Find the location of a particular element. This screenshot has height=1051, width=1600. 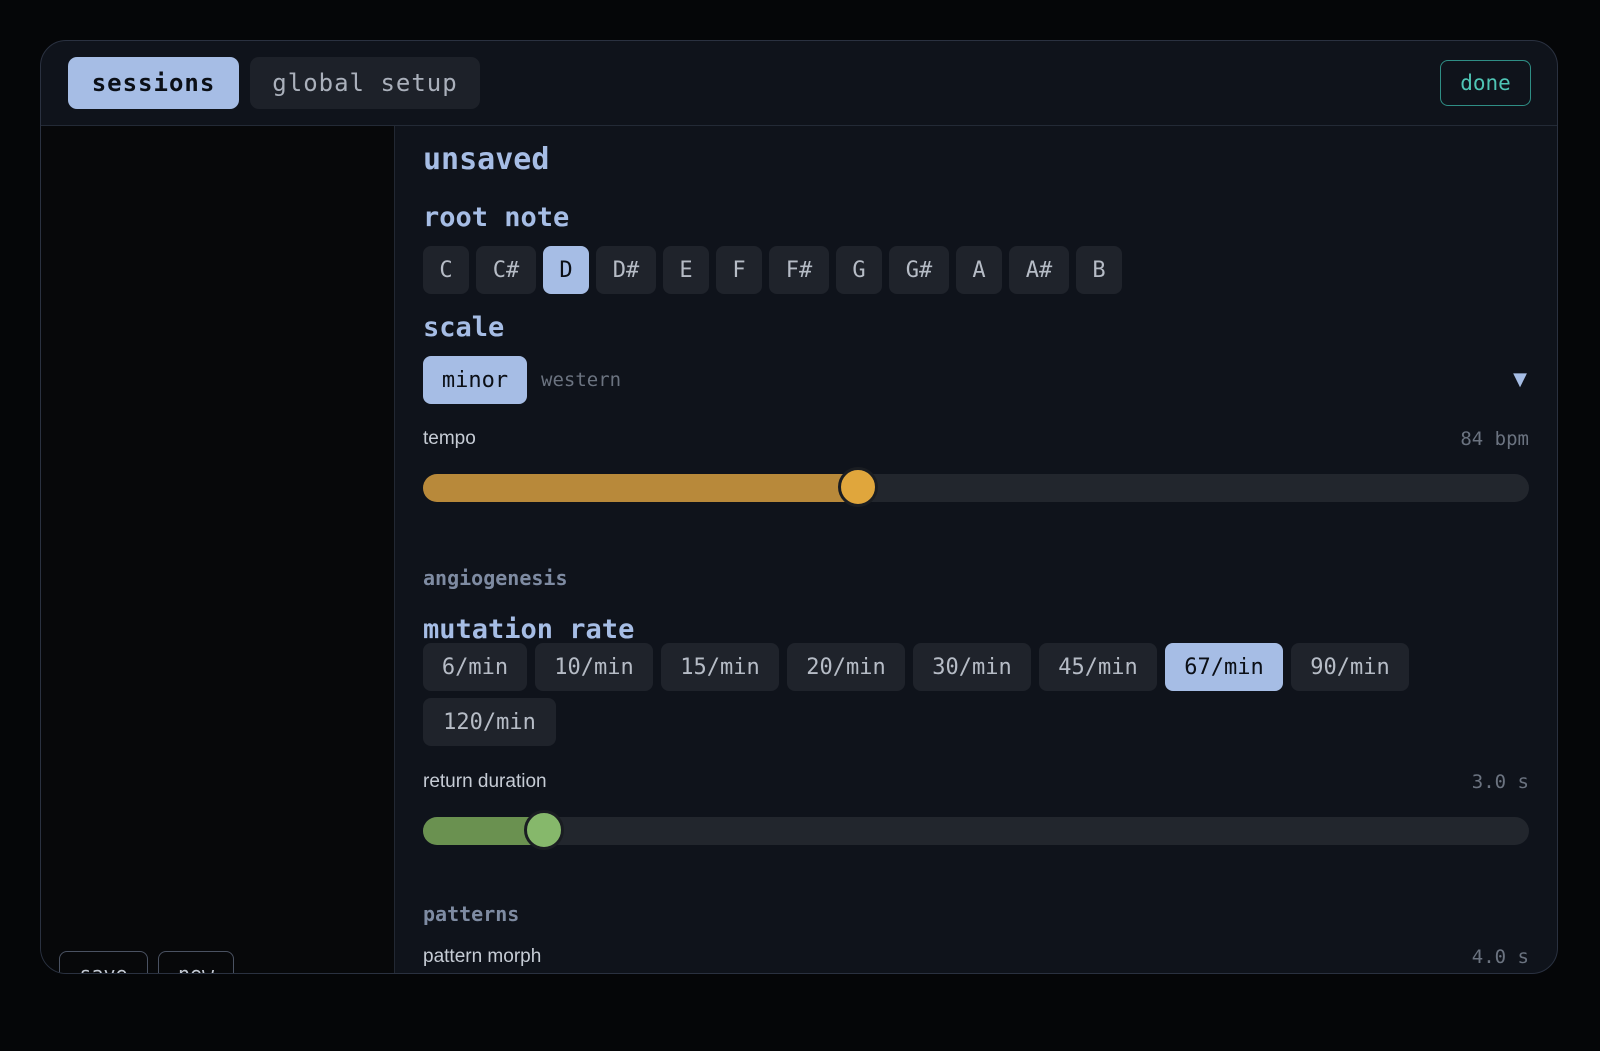

mutation-rate-heading: mutation rate is located at coordinates (529, 629).